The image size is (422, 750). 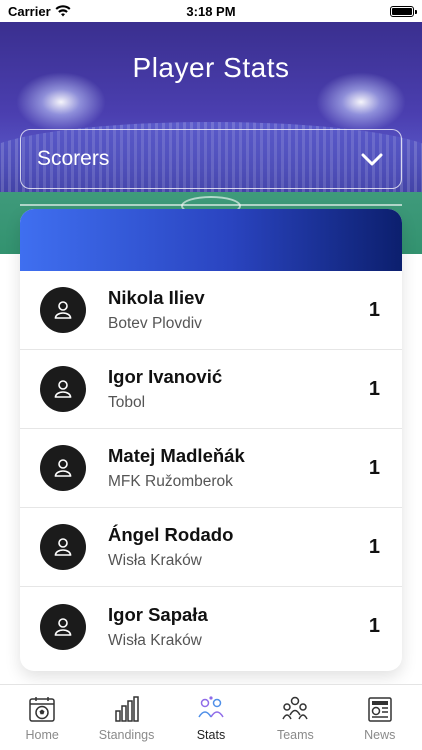 I want to click on tab-home: Home, so click(x=42, y=718).